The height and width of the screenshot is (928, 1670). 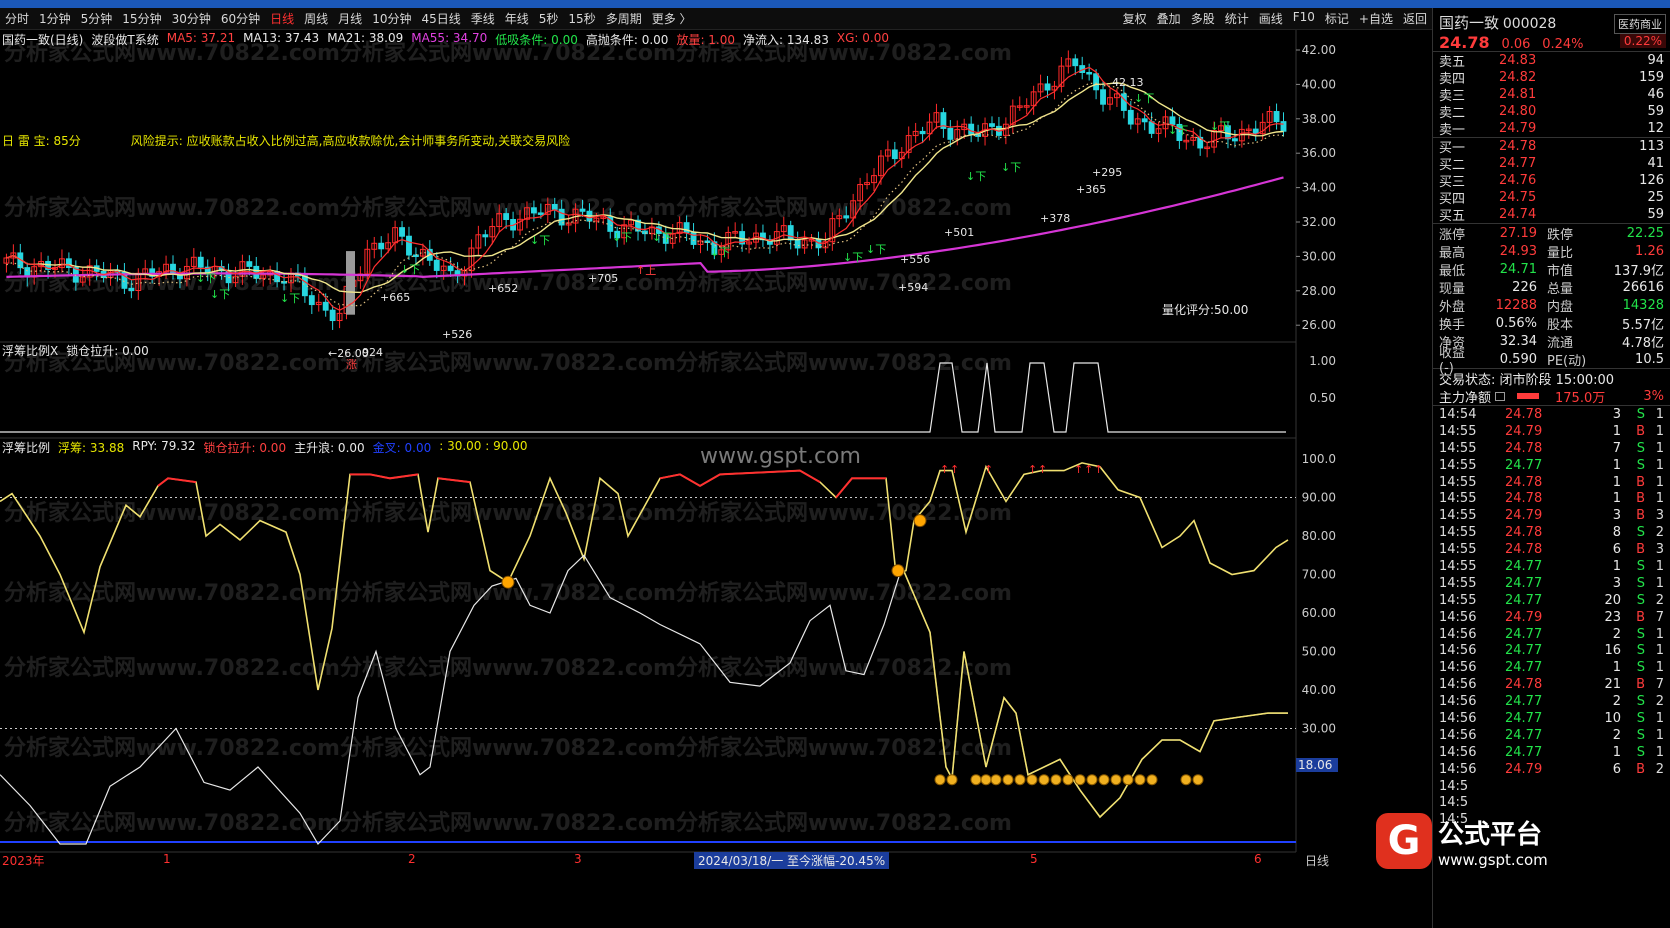 What do you see at coordinates (1551, 634) in the screenshot?
I see `tick-row: 14:56 24.77 2 S 1` at bounding box center [1551, 634].